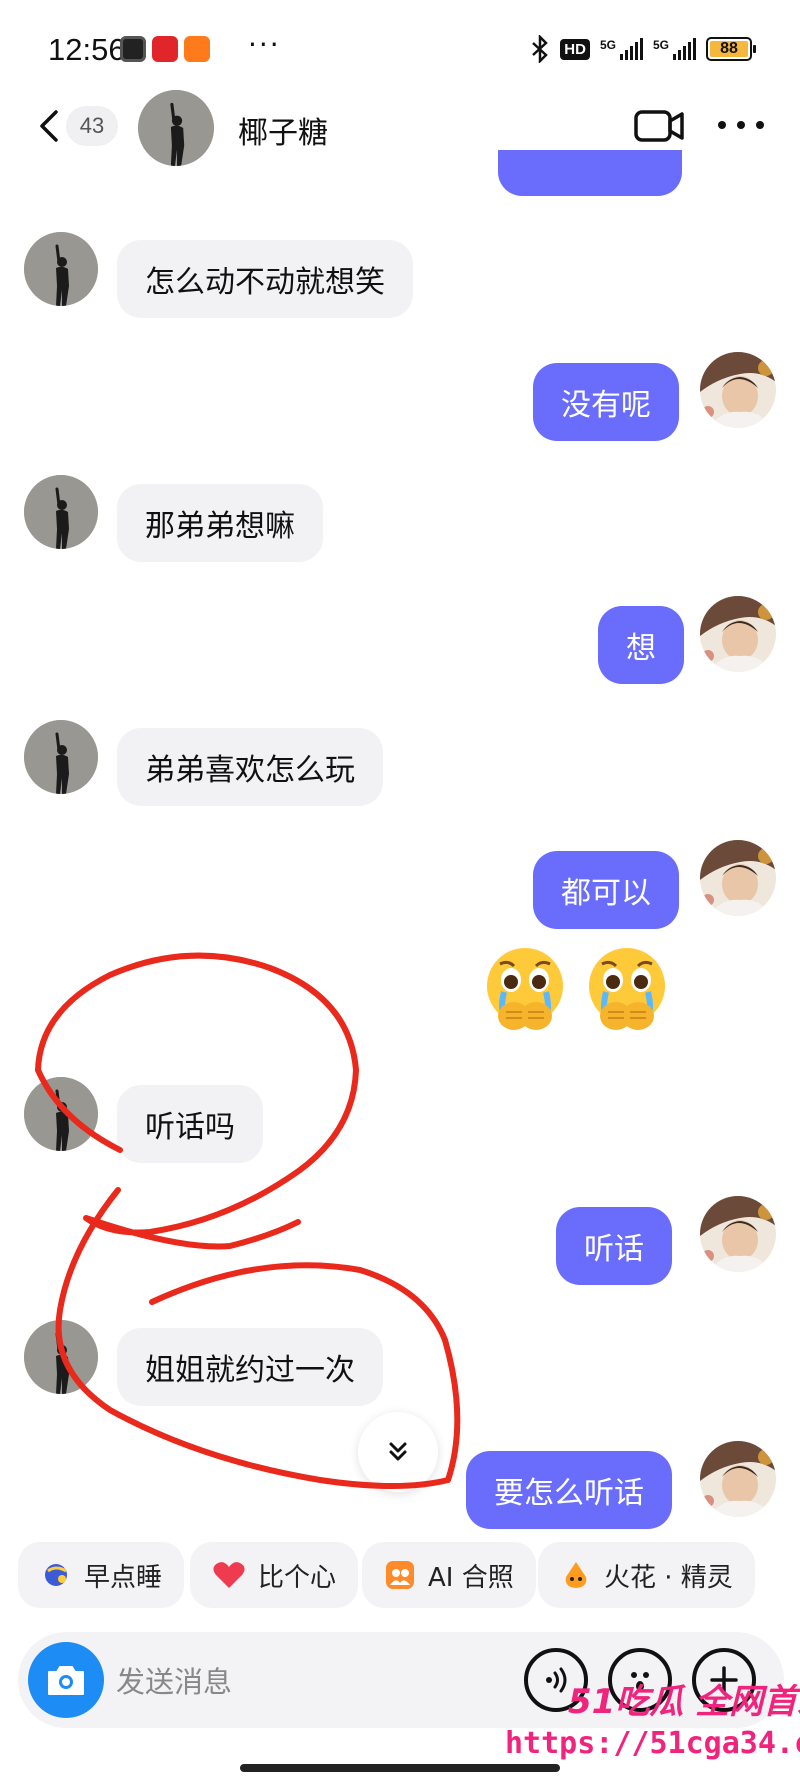 This screenshot has height=1778, width=800. I want to click on quick-action-label: 比个心, so click(297, 1577).